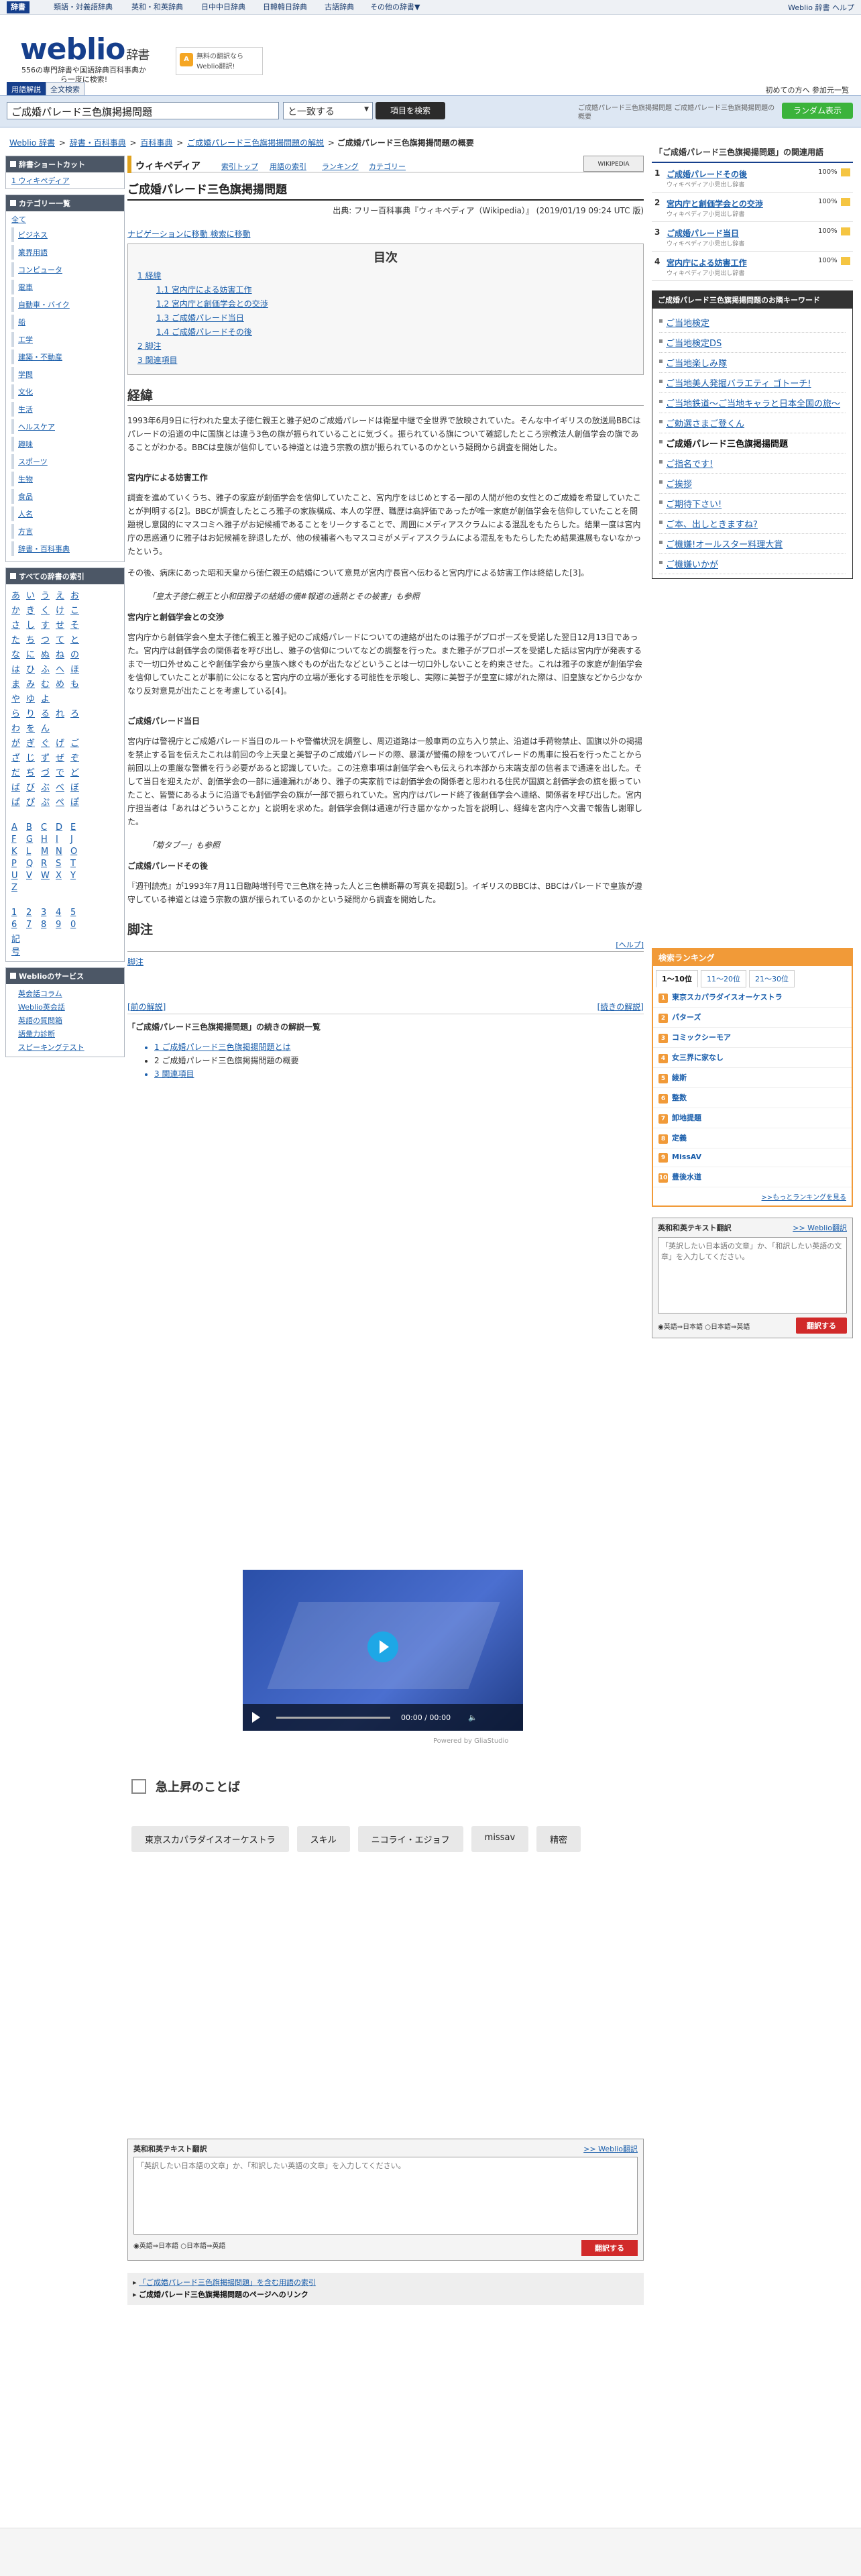  Describe the element at coordinates (68, 1020) in the screenshot. I see `service-link: 英語の質問箱` at that location.